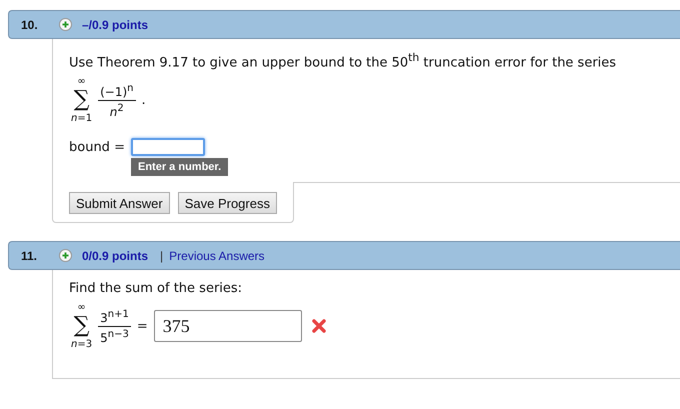  I want to click on answer-field: 375, so click(228, 326).